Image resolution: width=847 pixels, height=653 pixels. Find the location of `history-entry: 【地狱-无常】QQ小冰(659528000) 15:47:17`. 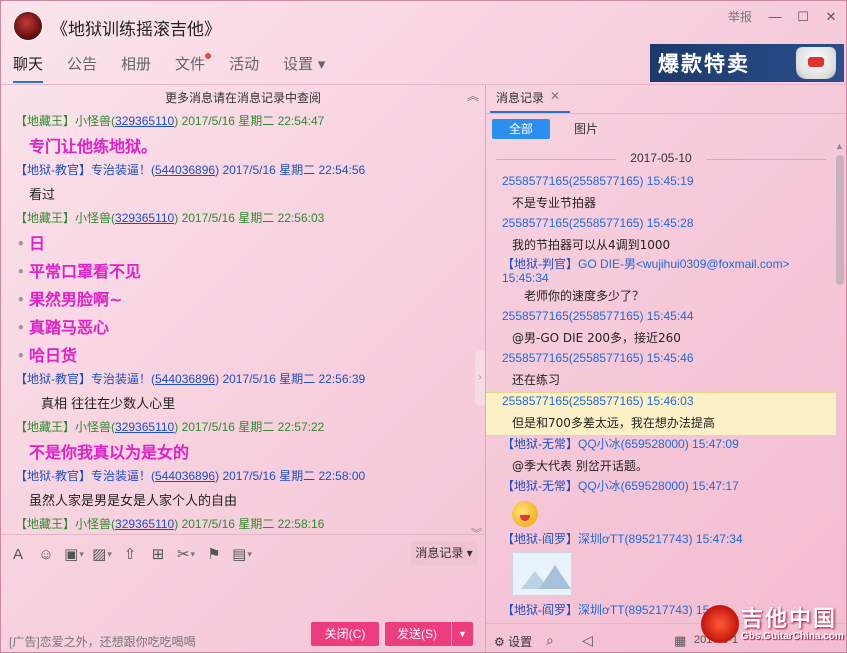

history-entry: 【地狱-无常】QQ小冰(659528000) 15:47:17 is located at coordinates (661, 502).